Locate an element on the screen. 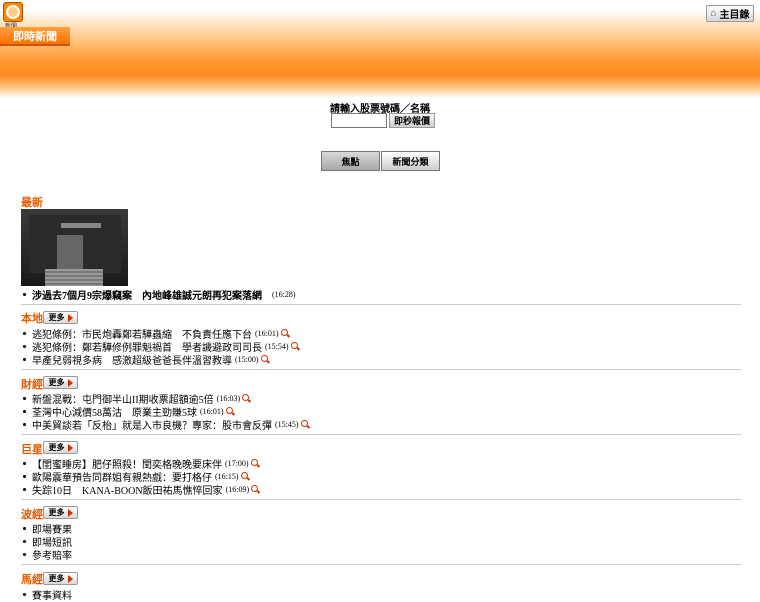  home-button: ⌂ 主目錄 is located at coordinates (730, 13).